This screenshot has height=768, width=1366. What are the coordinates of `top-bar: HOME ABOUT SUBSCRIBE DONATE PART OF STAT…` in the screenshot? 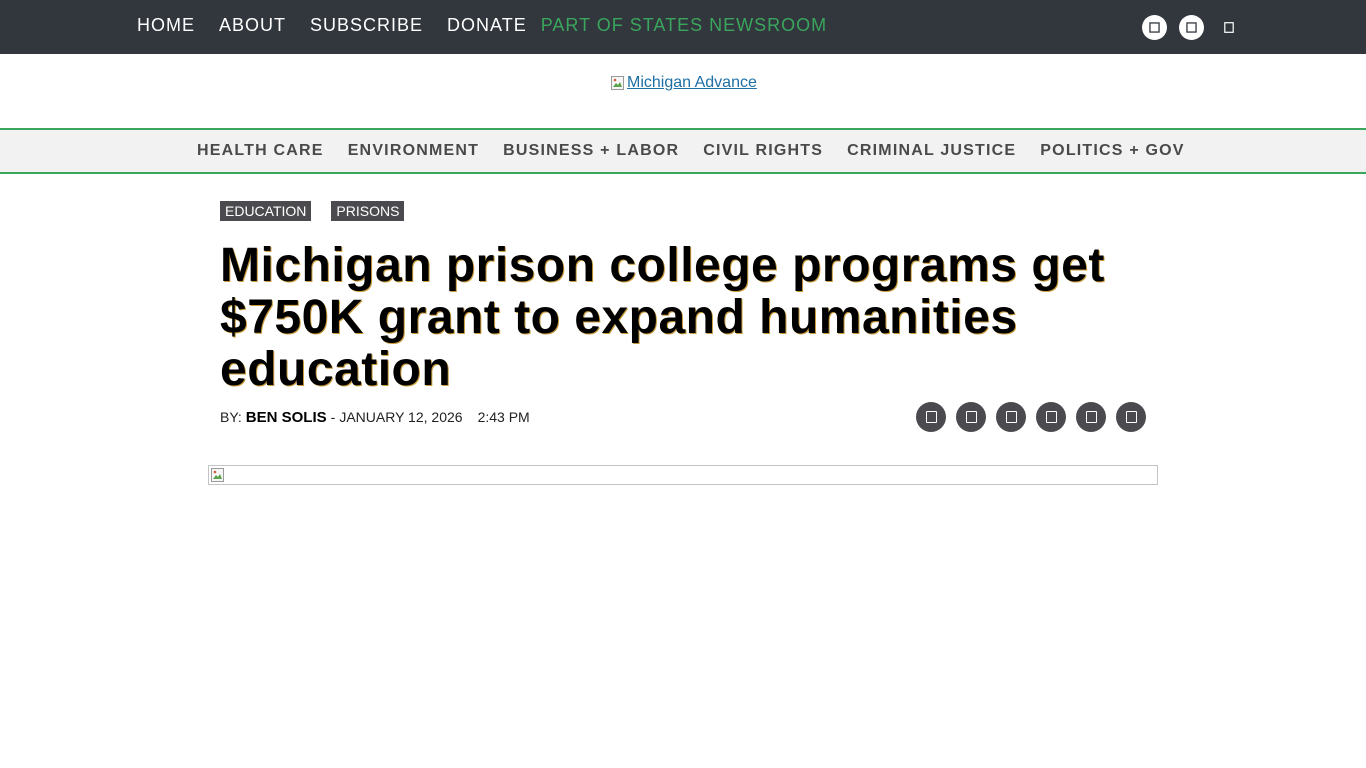 It's located at (683, 27).